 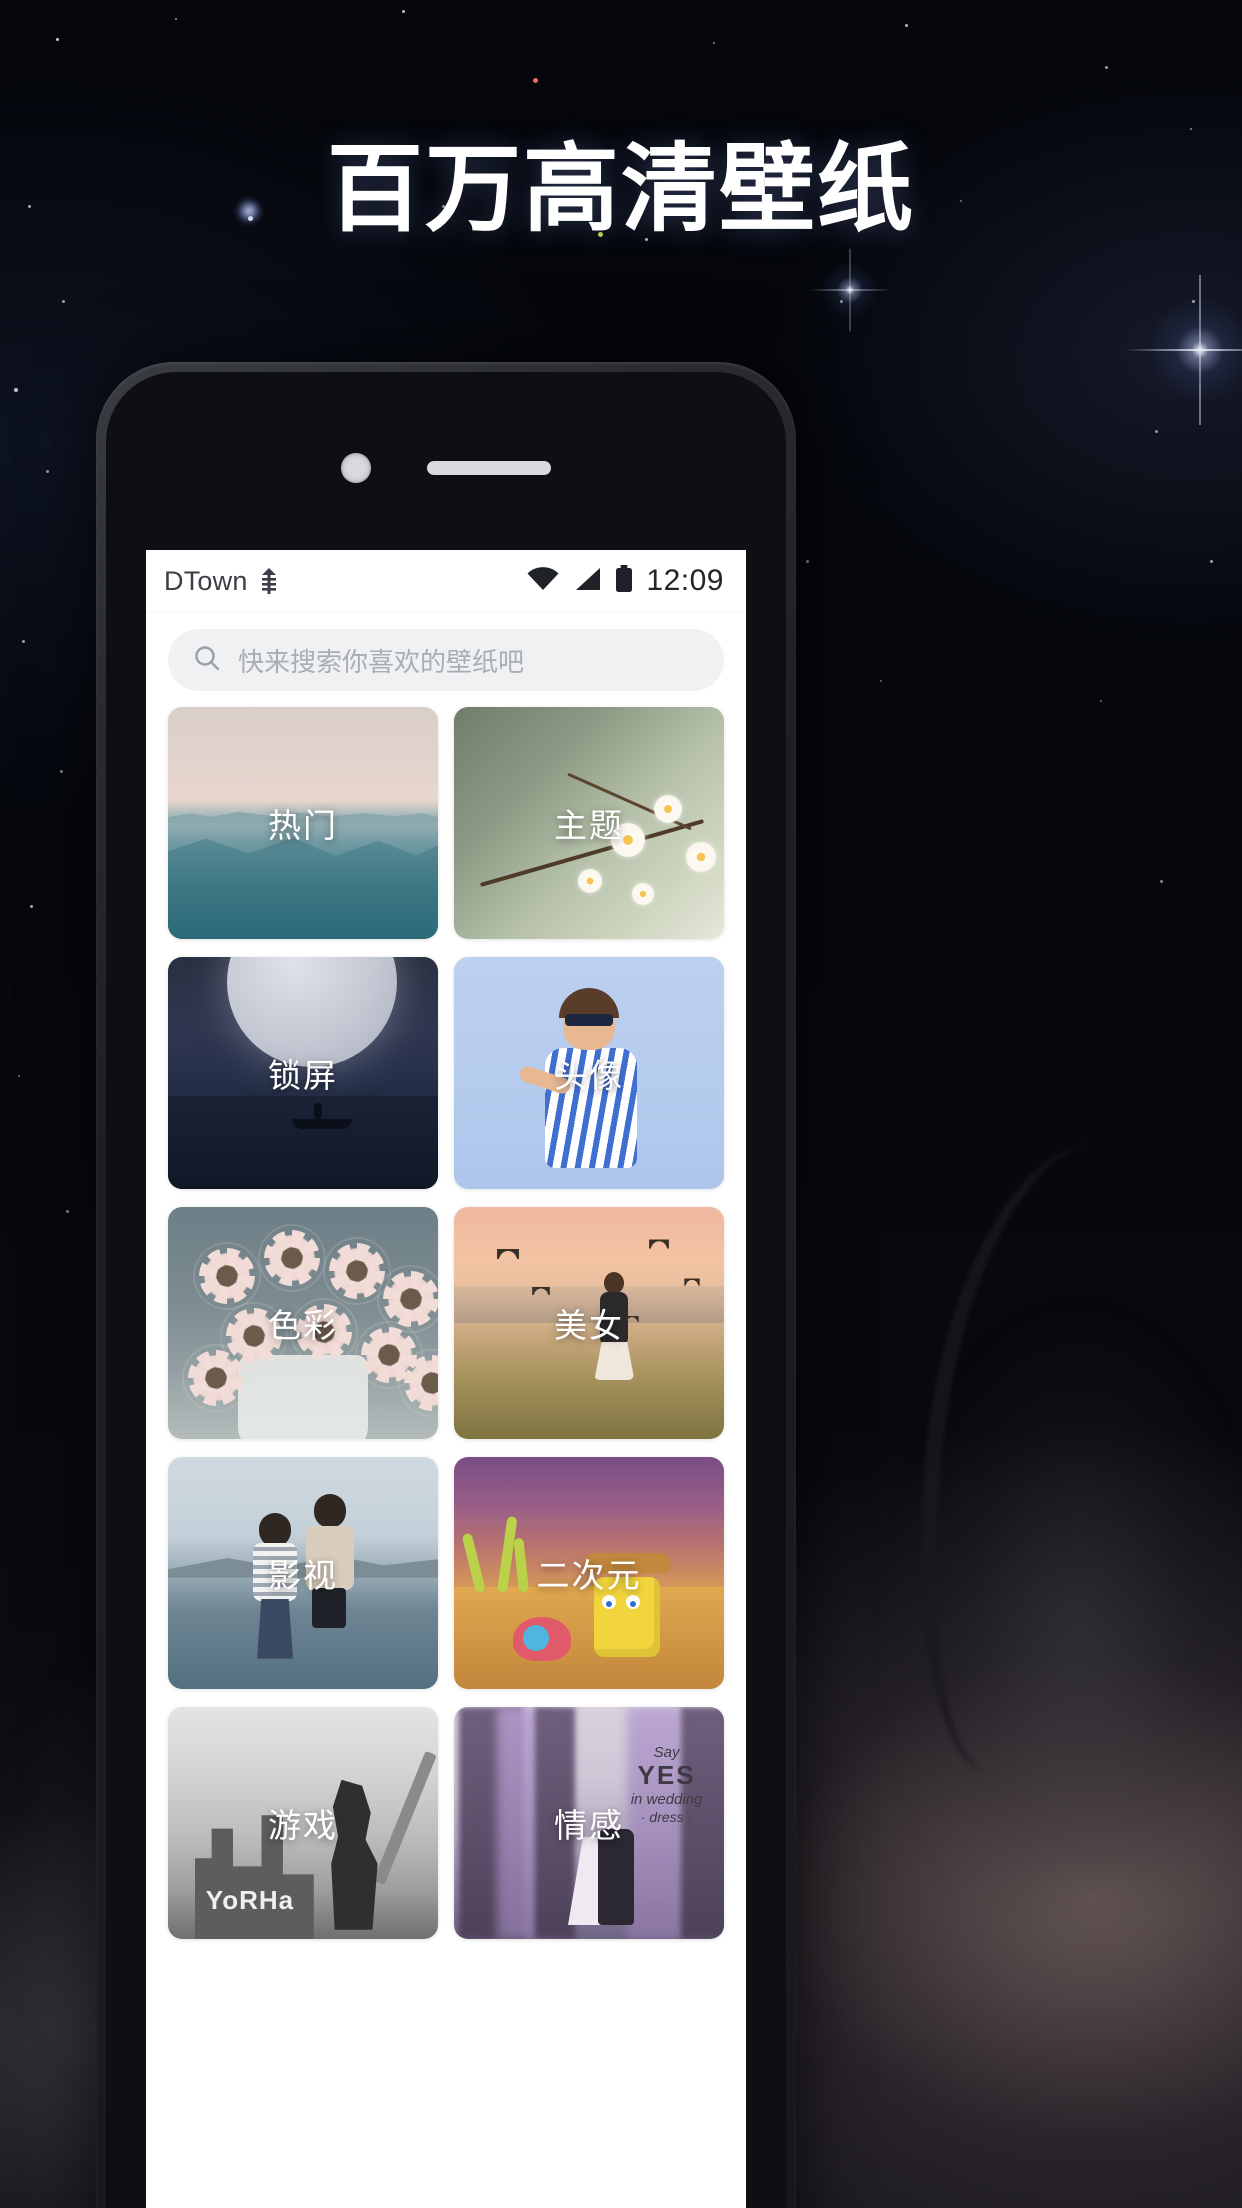 I want to click on category-label: 主题, so click(x=589, y=825).